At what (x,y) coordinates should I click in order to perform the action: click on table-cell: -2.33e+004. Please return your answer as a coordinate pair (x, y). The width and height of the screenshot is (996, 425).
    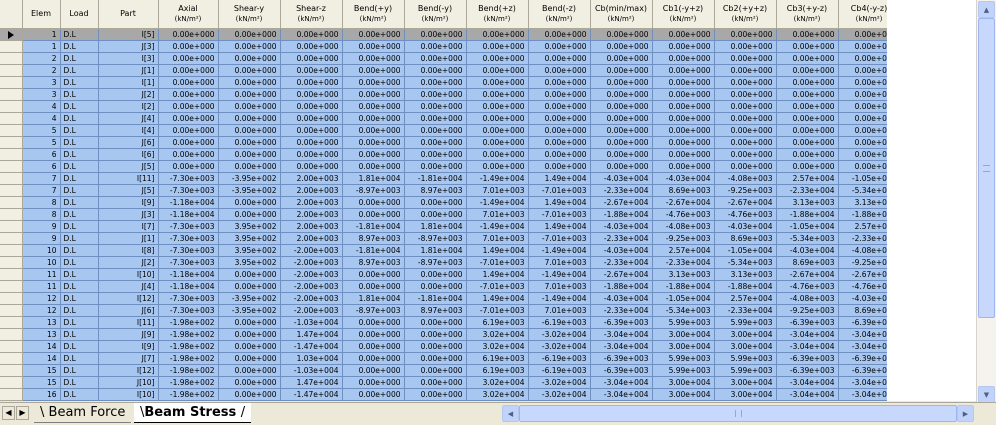
    Looking at the image, I should click on (621, 238).